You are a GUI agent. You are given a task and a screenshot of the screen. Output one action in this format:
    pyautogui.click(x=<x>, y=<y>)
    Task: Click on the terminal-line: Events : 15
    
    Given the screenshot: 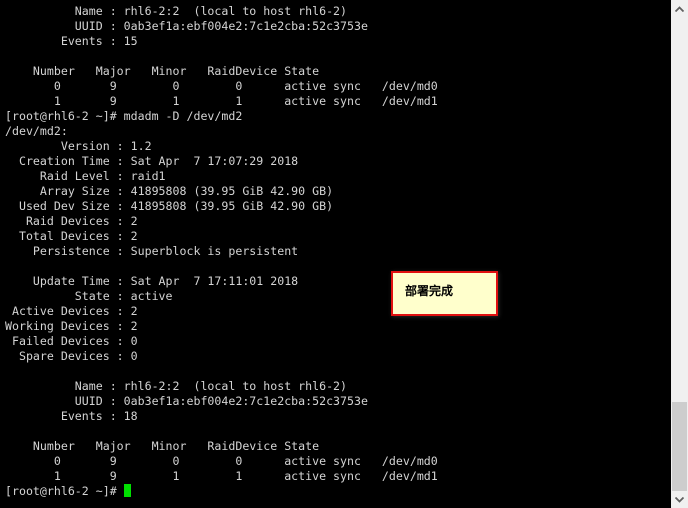 What is the action you would take?
    pyautogui.click(x=71, y=41)
    